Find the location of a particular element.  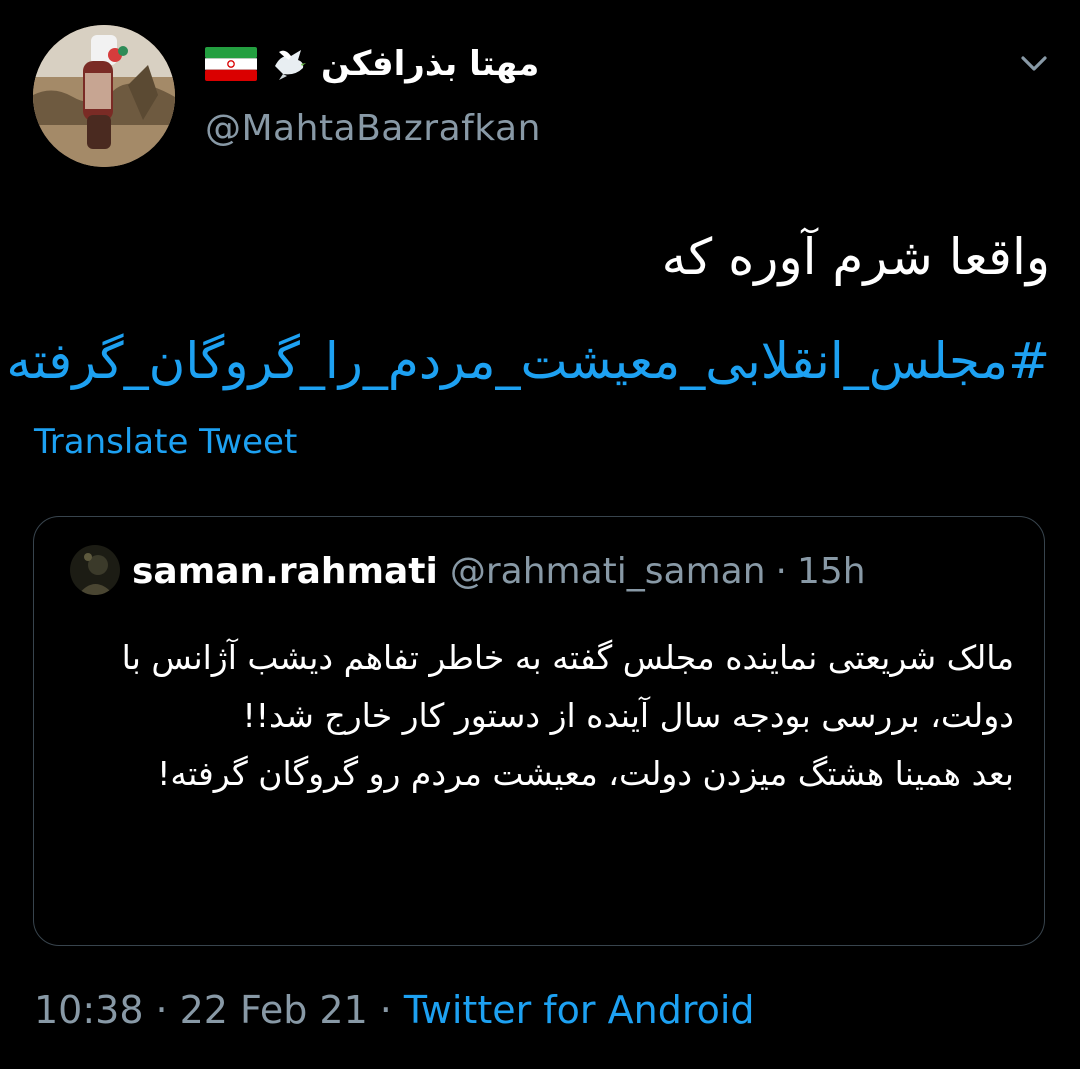

hashtag-link: #مجلس_انقلابی_معیشت_مردم_را_گروگان_گرفته is located at coordinates (528, 361).